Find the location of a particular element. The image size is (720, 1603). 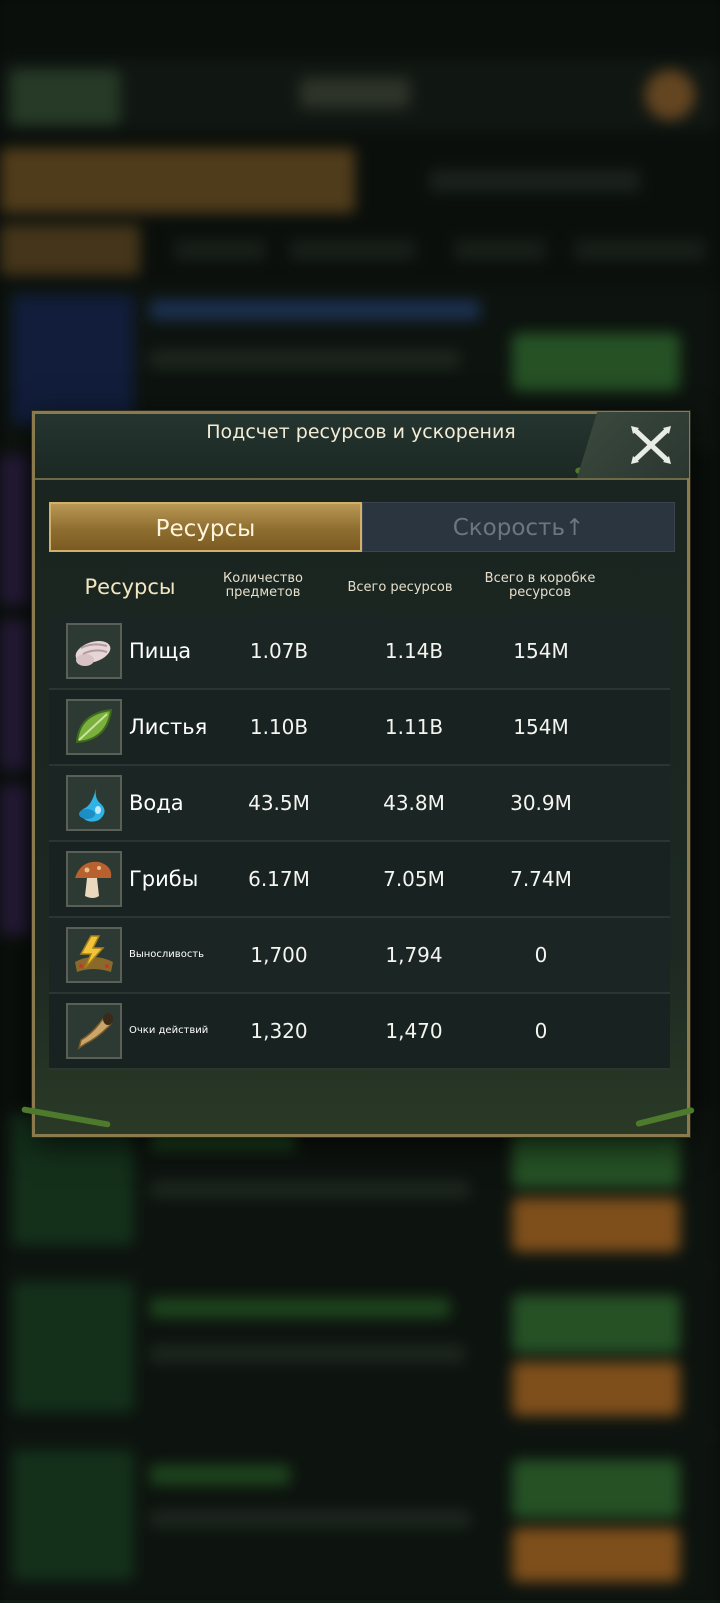

resource-name: Выносливость is located at coordinates (167, 954).